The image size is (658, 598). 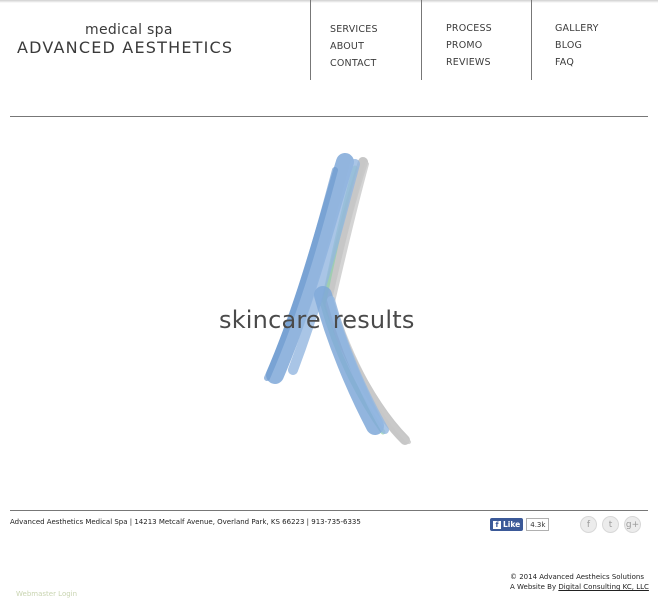 I want to click on nav-link-services: SERVICES, so click(x=354, y=29).